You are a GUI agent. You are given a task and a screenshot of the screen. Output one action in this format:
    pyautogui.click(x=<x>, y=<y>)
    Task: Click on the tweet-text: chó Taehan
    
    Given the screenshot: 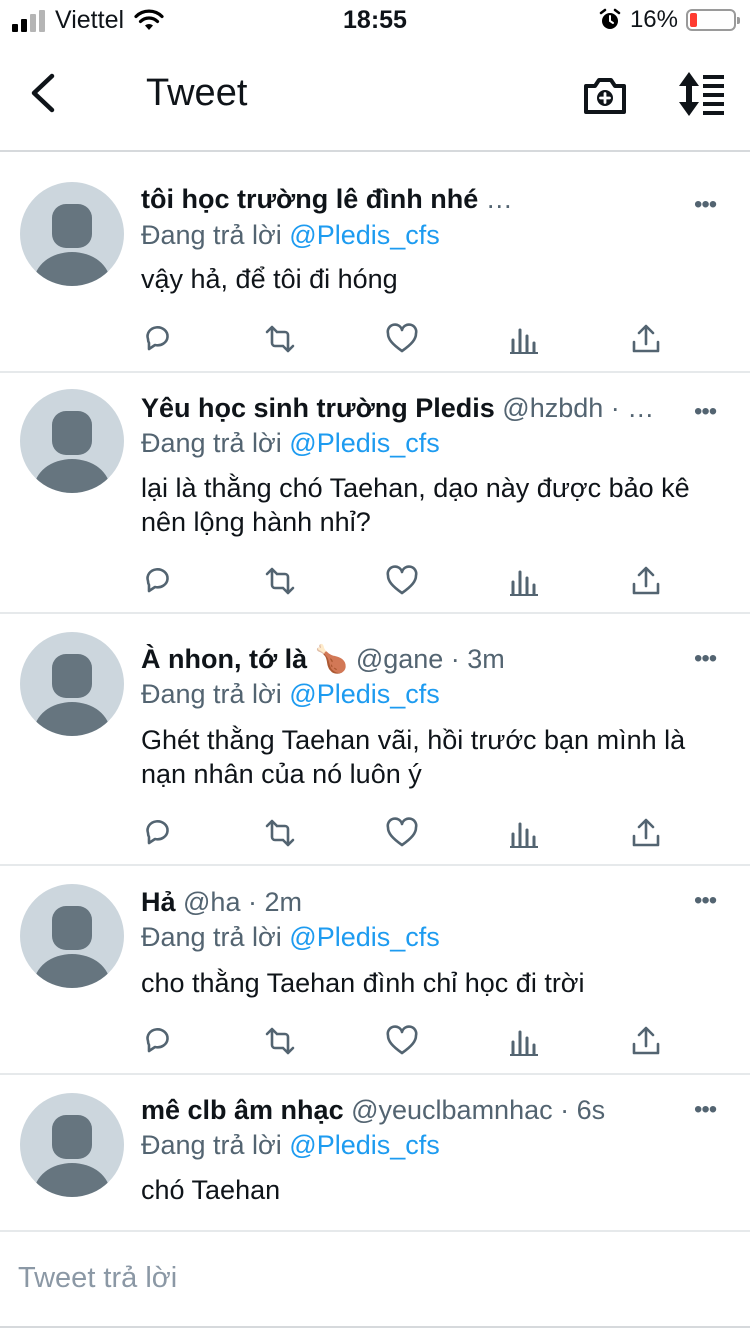 What is the action you would take?
    pyautogui.click(x=211, y=1190)
    